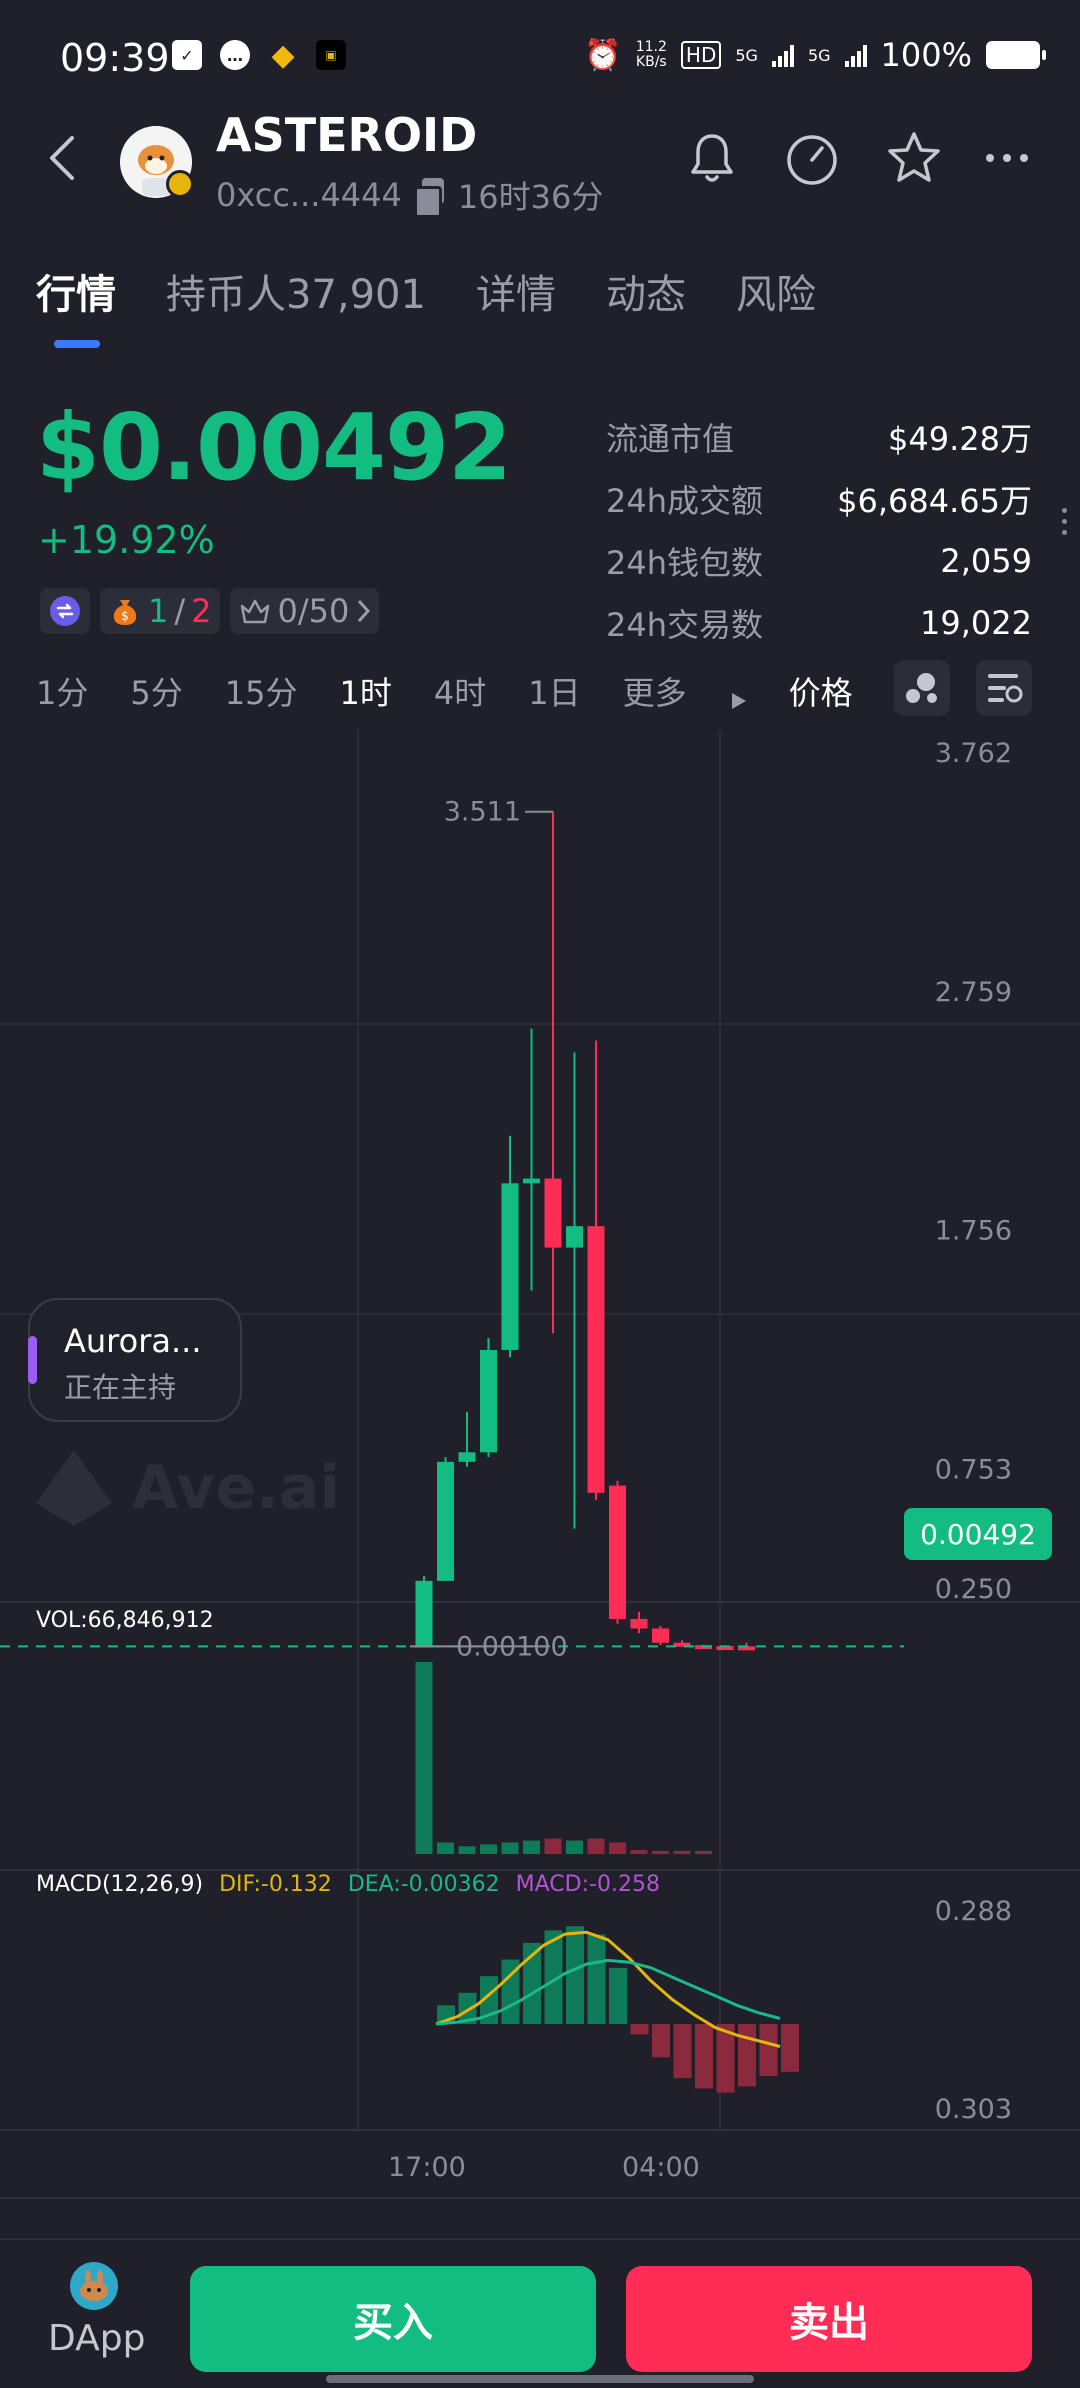 The height and width of the screenshot is (2388, 1080). What do you see at coordinates (685, 691) in the screenshot?
I see `tf-more: 更多` at bounding box center [685, 691].